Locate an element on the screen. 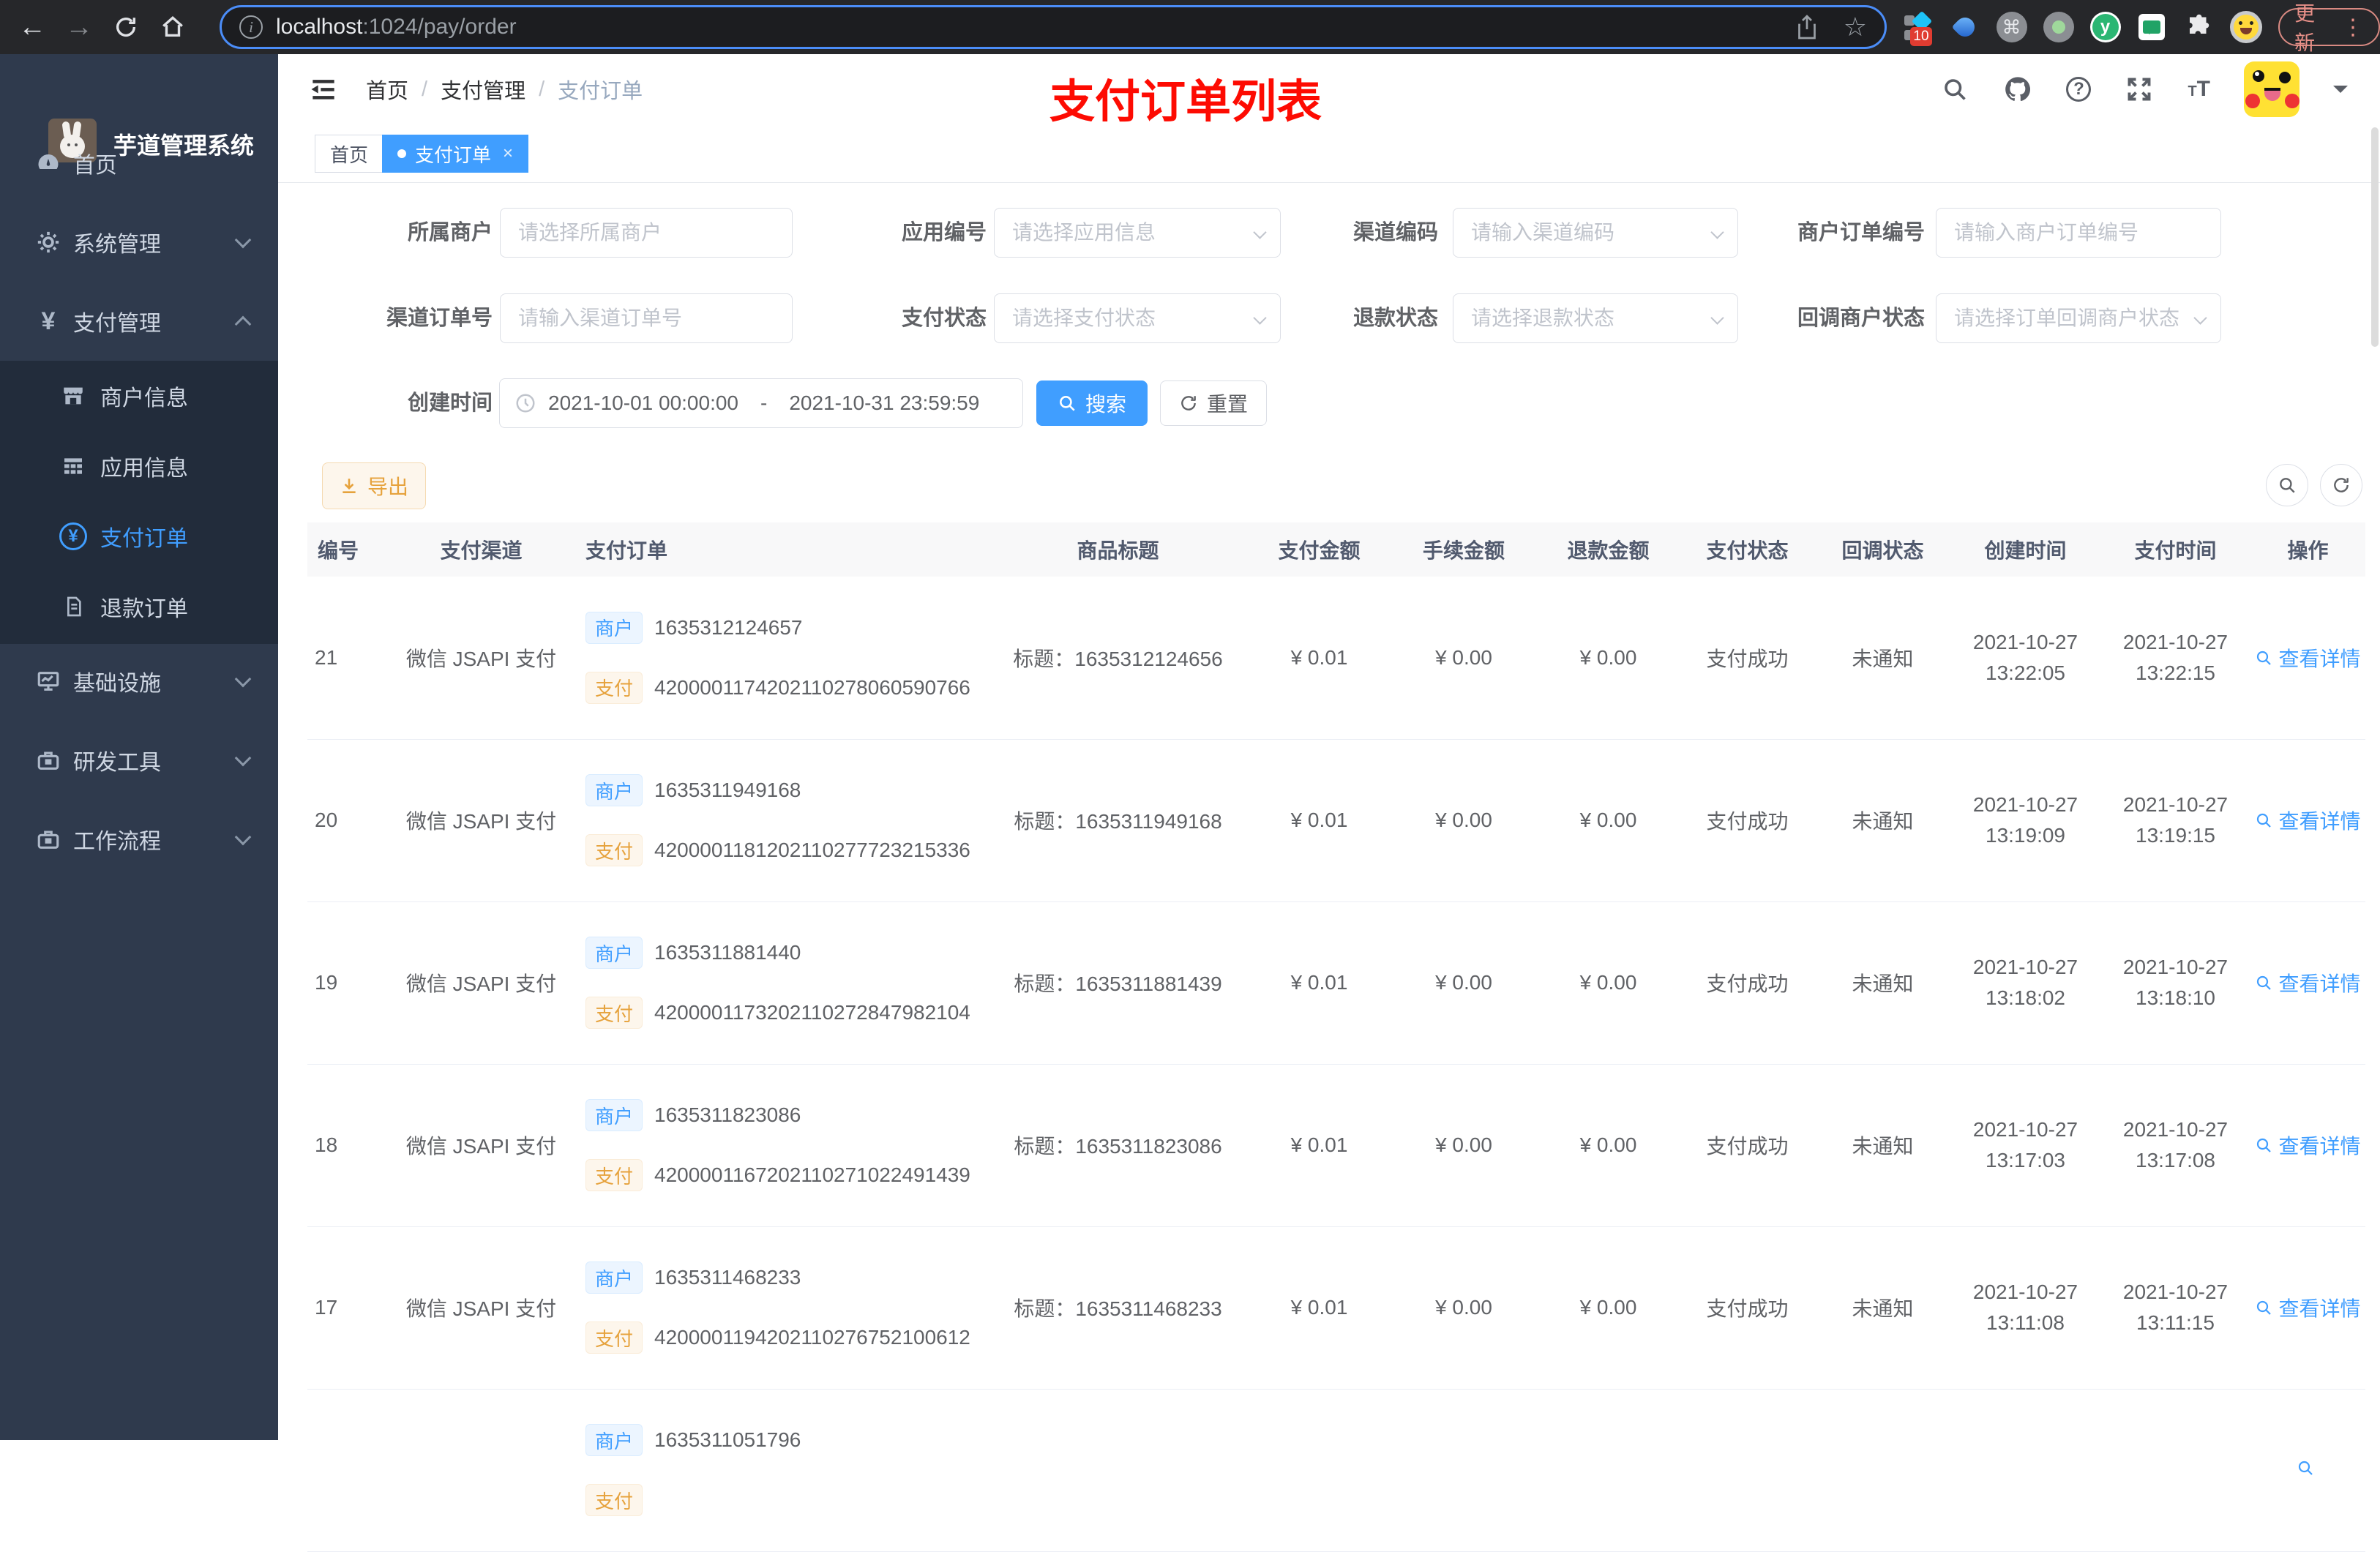  merchant-order-no-label: 商户订单编号 is located at coordinates (1861, 232).